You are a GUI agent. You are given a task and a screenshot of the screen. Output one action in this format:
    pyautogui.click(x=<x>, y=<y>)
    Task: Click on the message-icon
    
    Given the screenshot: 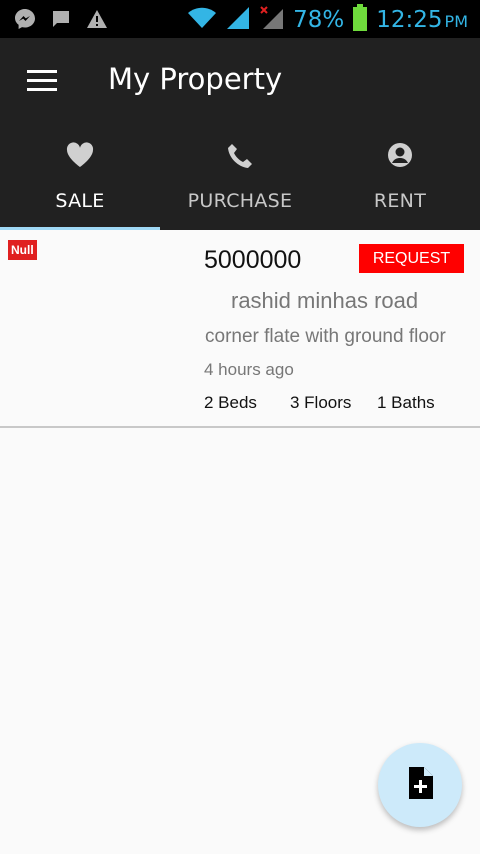 What is the action you would take?
    pyautogui.click(x=61, y=19)
    